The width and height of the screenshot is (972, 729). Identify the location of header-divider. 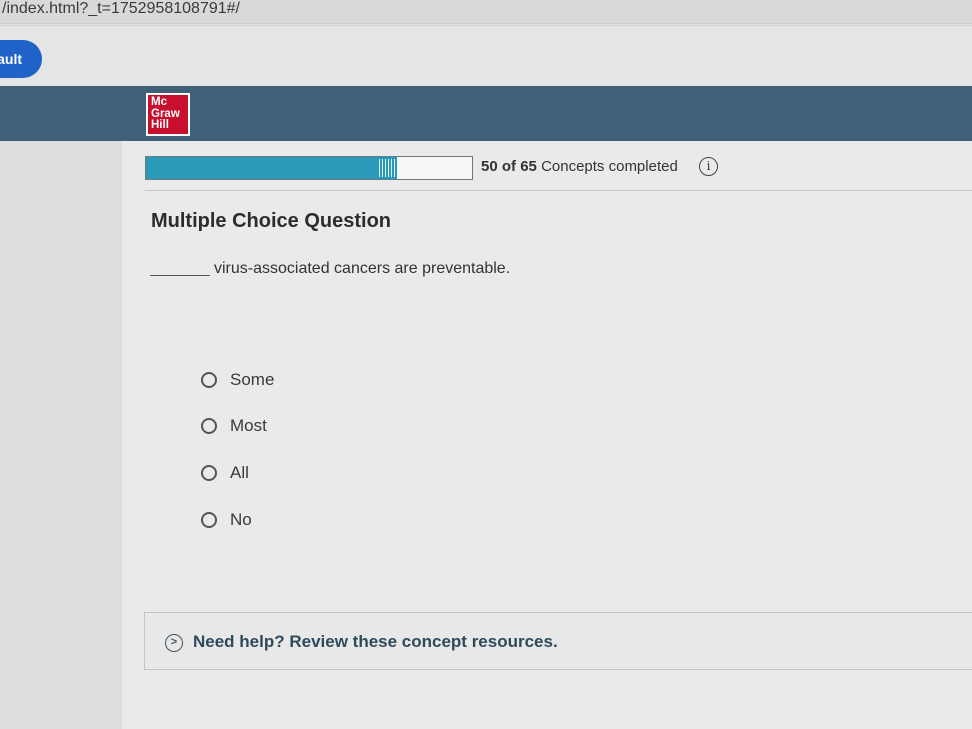
(558, 190).